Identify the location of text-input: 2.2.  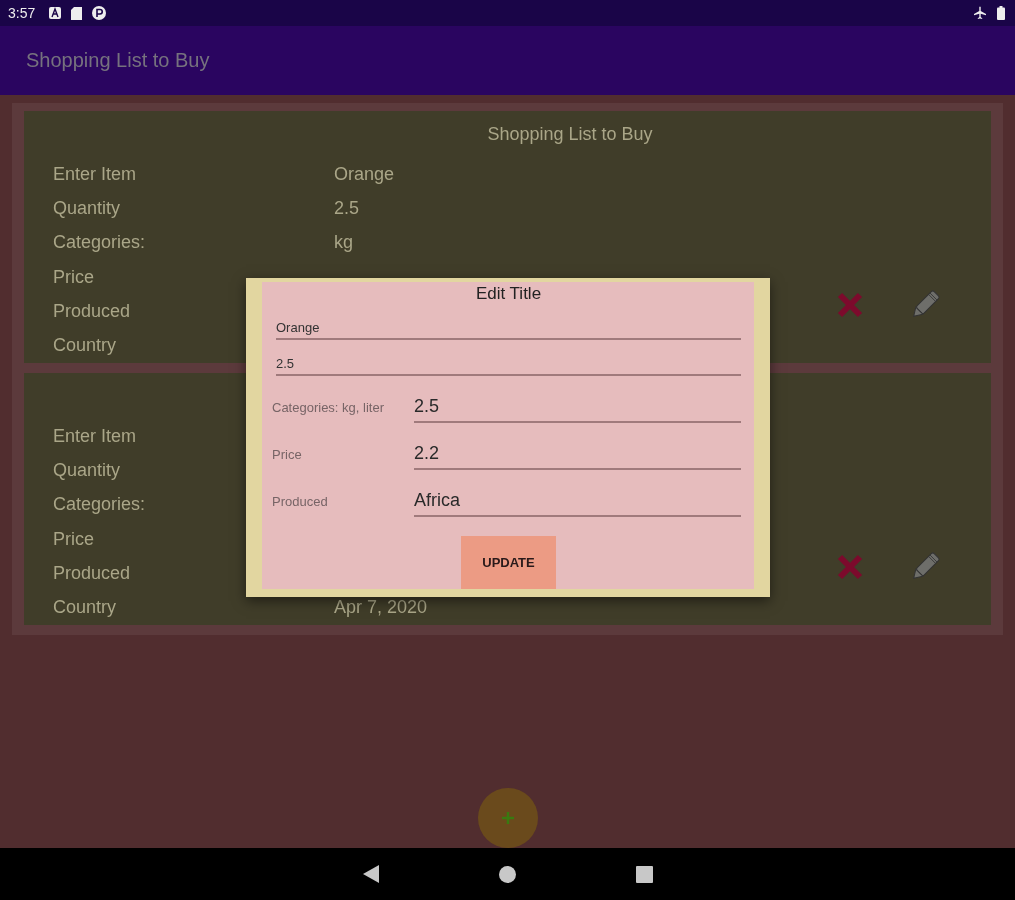
(577, 452).